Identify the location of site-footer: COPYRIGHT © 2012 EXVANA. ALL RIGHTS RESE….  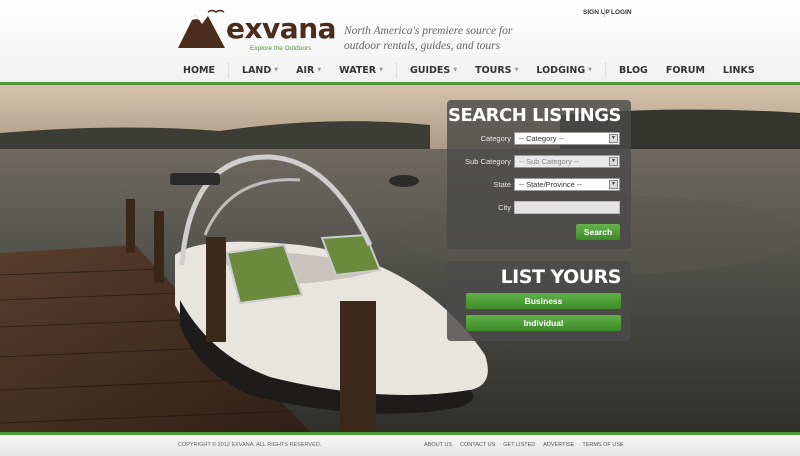
(400, 445).